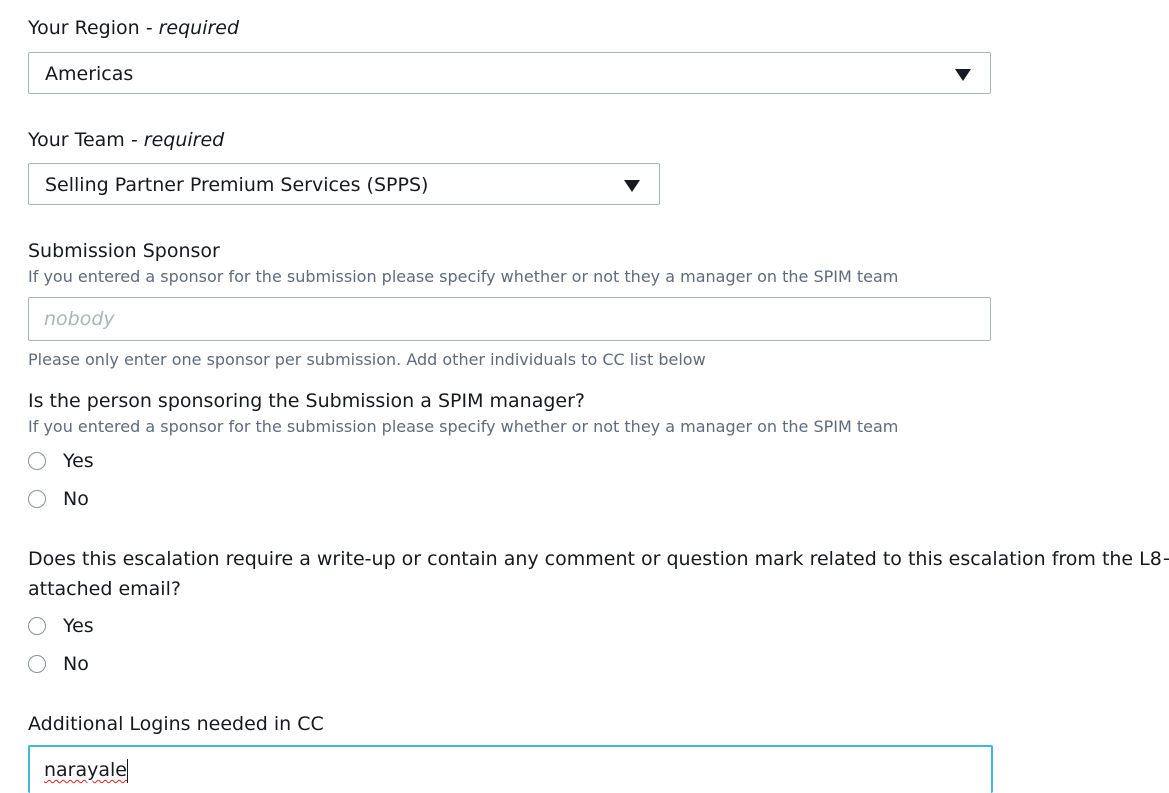 The image size is (1169, 793). I want to click on sponsor-label: Submission Sponsor, so click(124, 251).